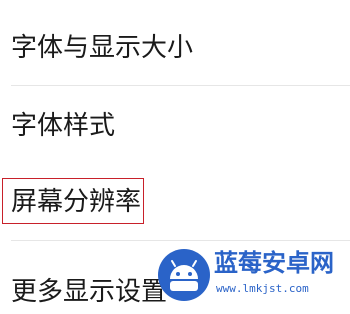 The width and height of the screenshot is (350, 314). I want to click on watermark: 蓝莓安卓网 www.lmkjst.com, so click(254, 273).